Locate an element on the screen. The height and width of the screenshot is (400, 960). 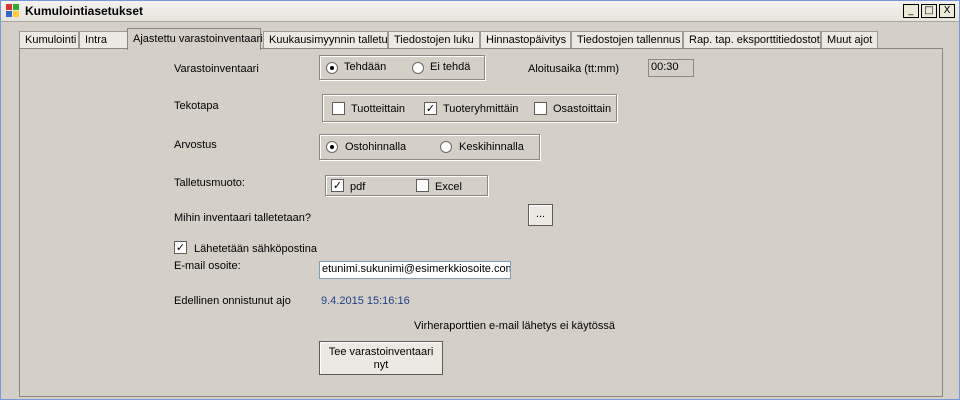
excel-label: Excel is located at coordinates (448, 187).